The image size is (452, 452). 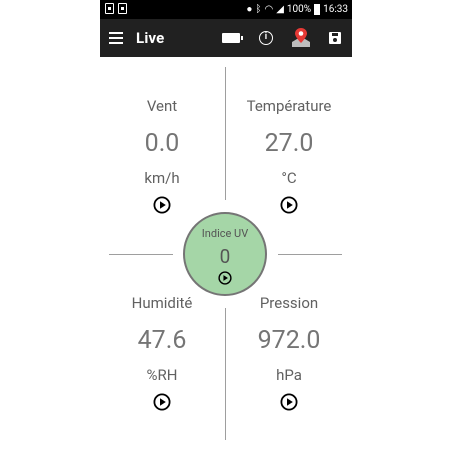 I want to click on wind-cell: Vent 0.0 km/h, so click(x=162, y=158).